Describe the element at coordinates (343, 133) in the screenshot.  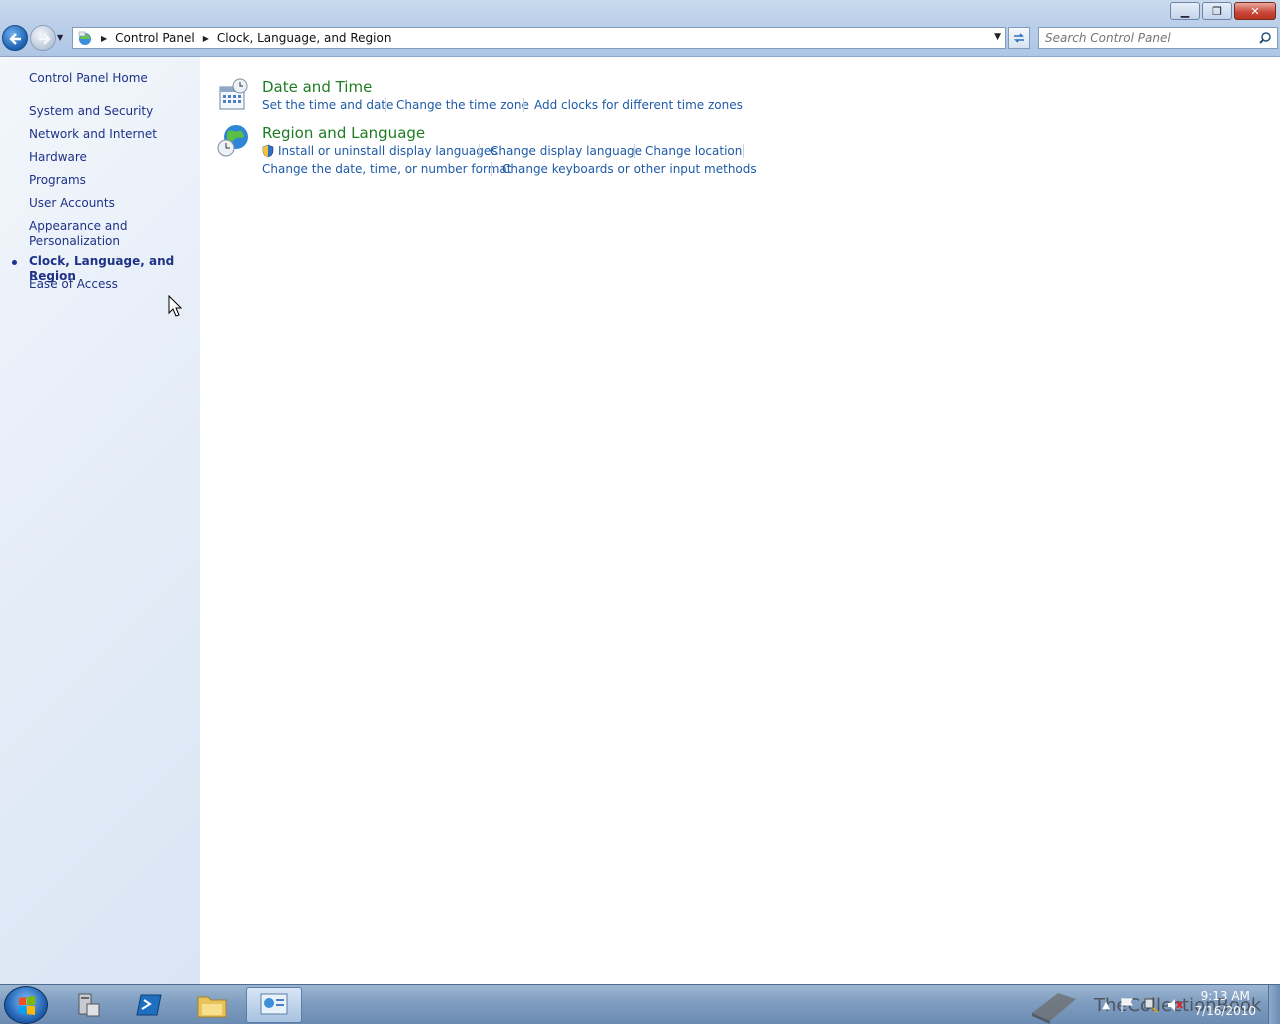
I see `region-and-language-title: Region and Language` at that location.